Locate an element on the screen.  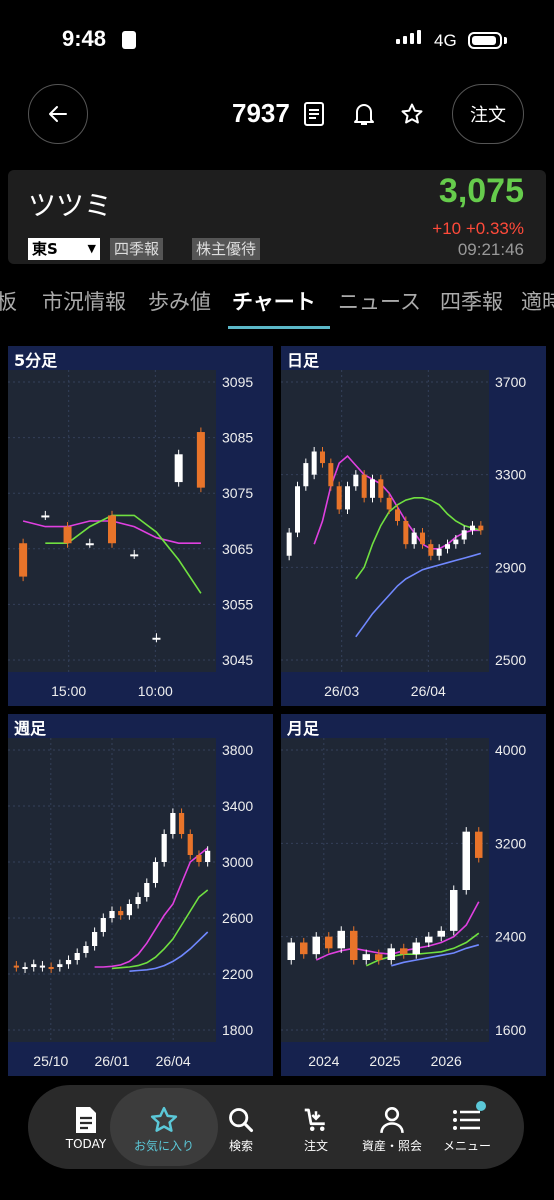
status-time: 9:48 is located at coordinates (84, 38).